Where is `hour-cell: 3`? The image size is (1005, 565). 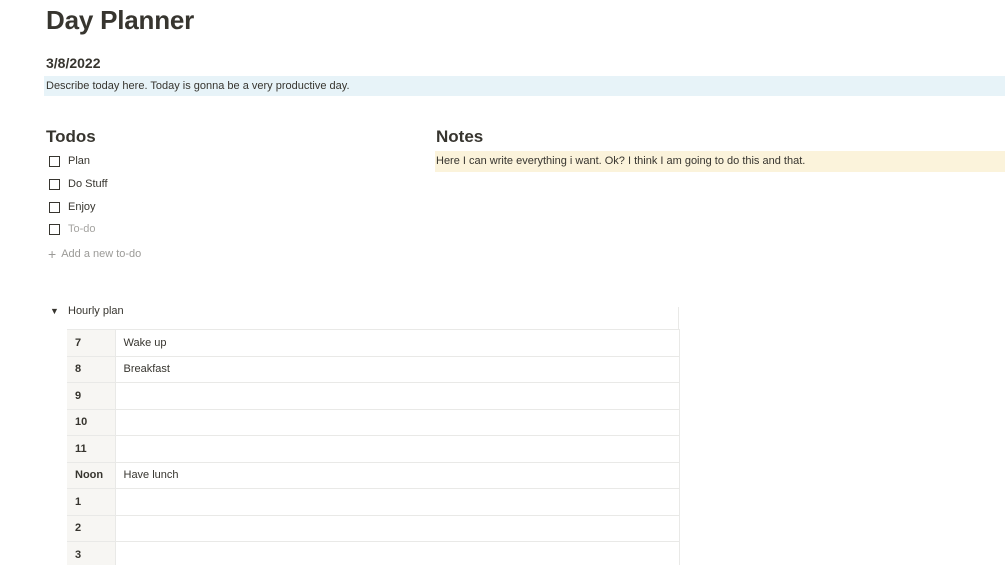 hour-cell: 3 is located at coordinates (91, 553).